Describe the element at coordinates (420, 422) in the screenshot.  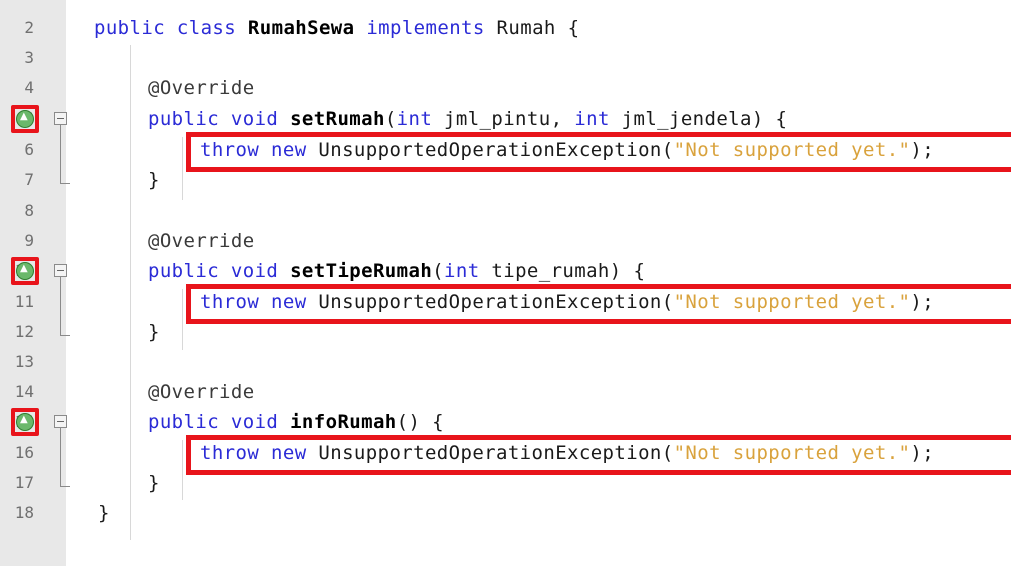
I see `code-token: () {` at that location.